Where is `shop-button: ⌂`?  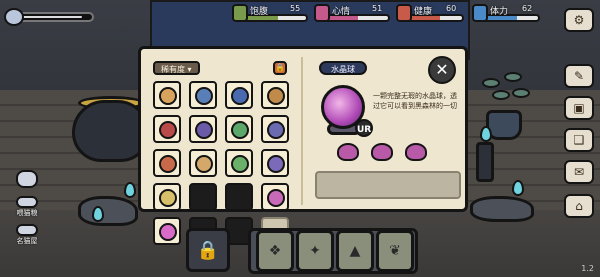 shop-button: ⌂ is located at coordinates (579, 206).